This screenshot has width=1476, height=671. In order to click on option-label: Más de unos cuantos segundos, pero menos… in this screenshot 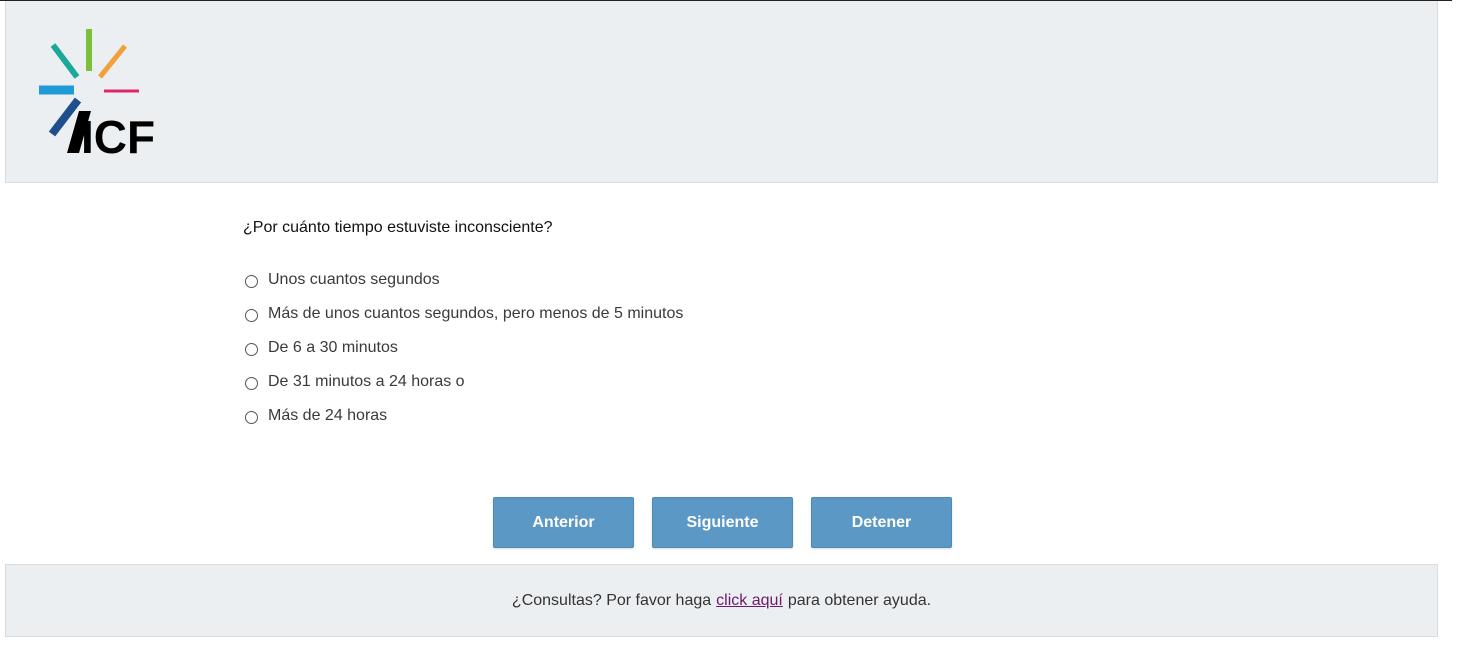, I will do `click(476, 313)`.